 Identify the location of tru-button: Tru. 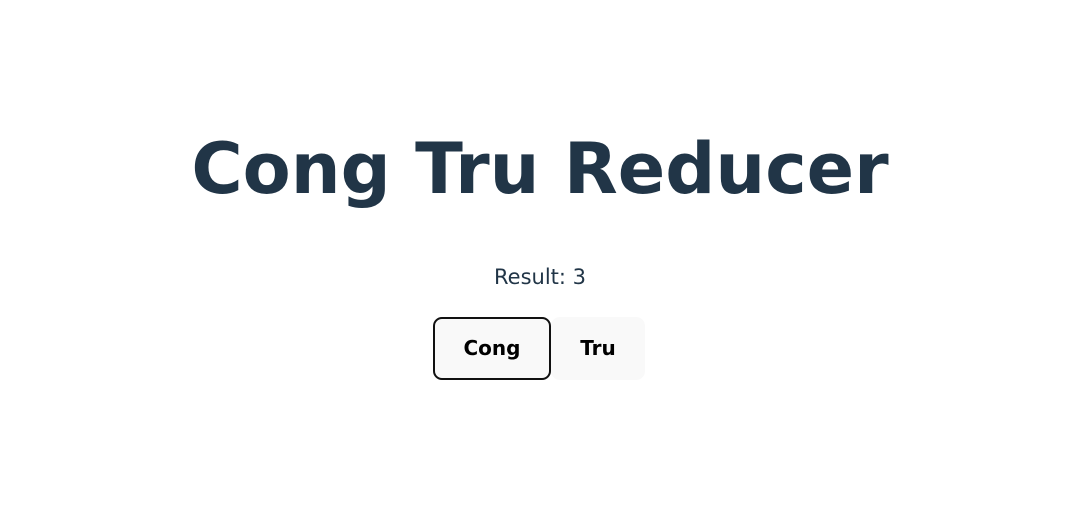
(598, 348).